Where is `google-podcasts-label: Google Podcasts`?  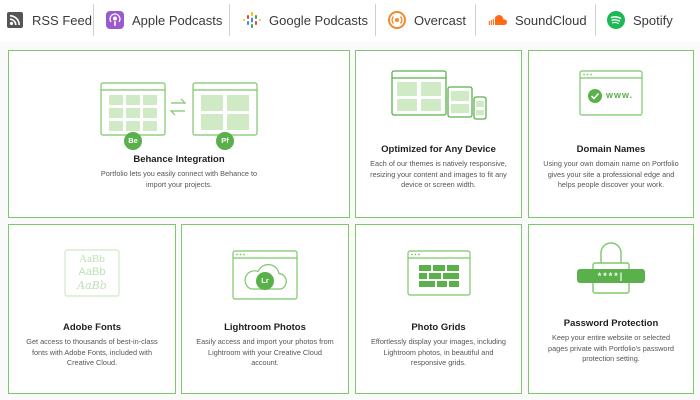 google-podcasts-label: Google Podcasts is located at coordinates (319, 20).